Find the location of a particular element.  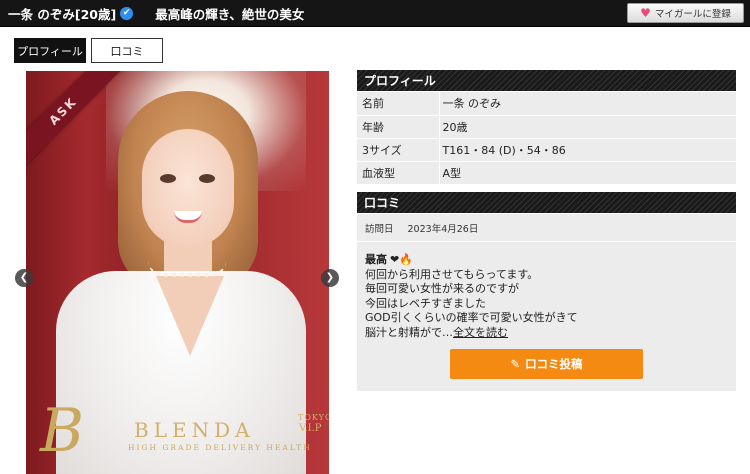

profile-key: 血液型 is located at coordinates (398, 173).